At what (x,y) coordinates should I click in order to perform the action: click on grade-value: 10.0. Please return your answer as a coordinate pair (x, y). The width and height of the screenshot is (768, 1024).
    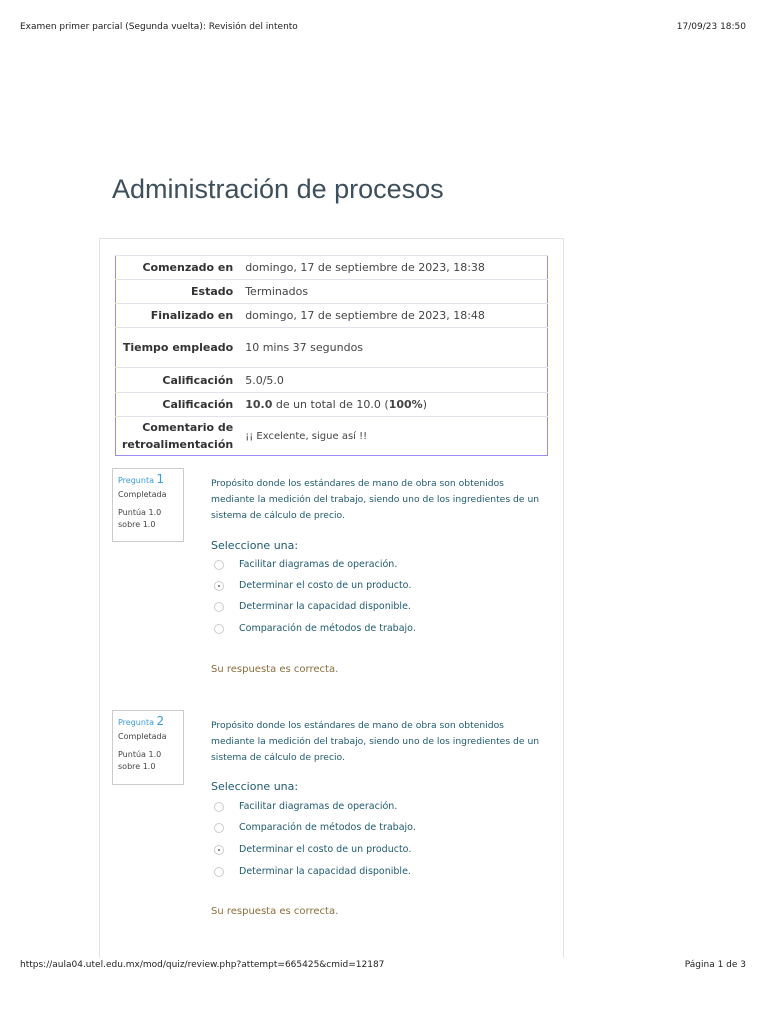
    Looking at the image, I should click on (259, 404).